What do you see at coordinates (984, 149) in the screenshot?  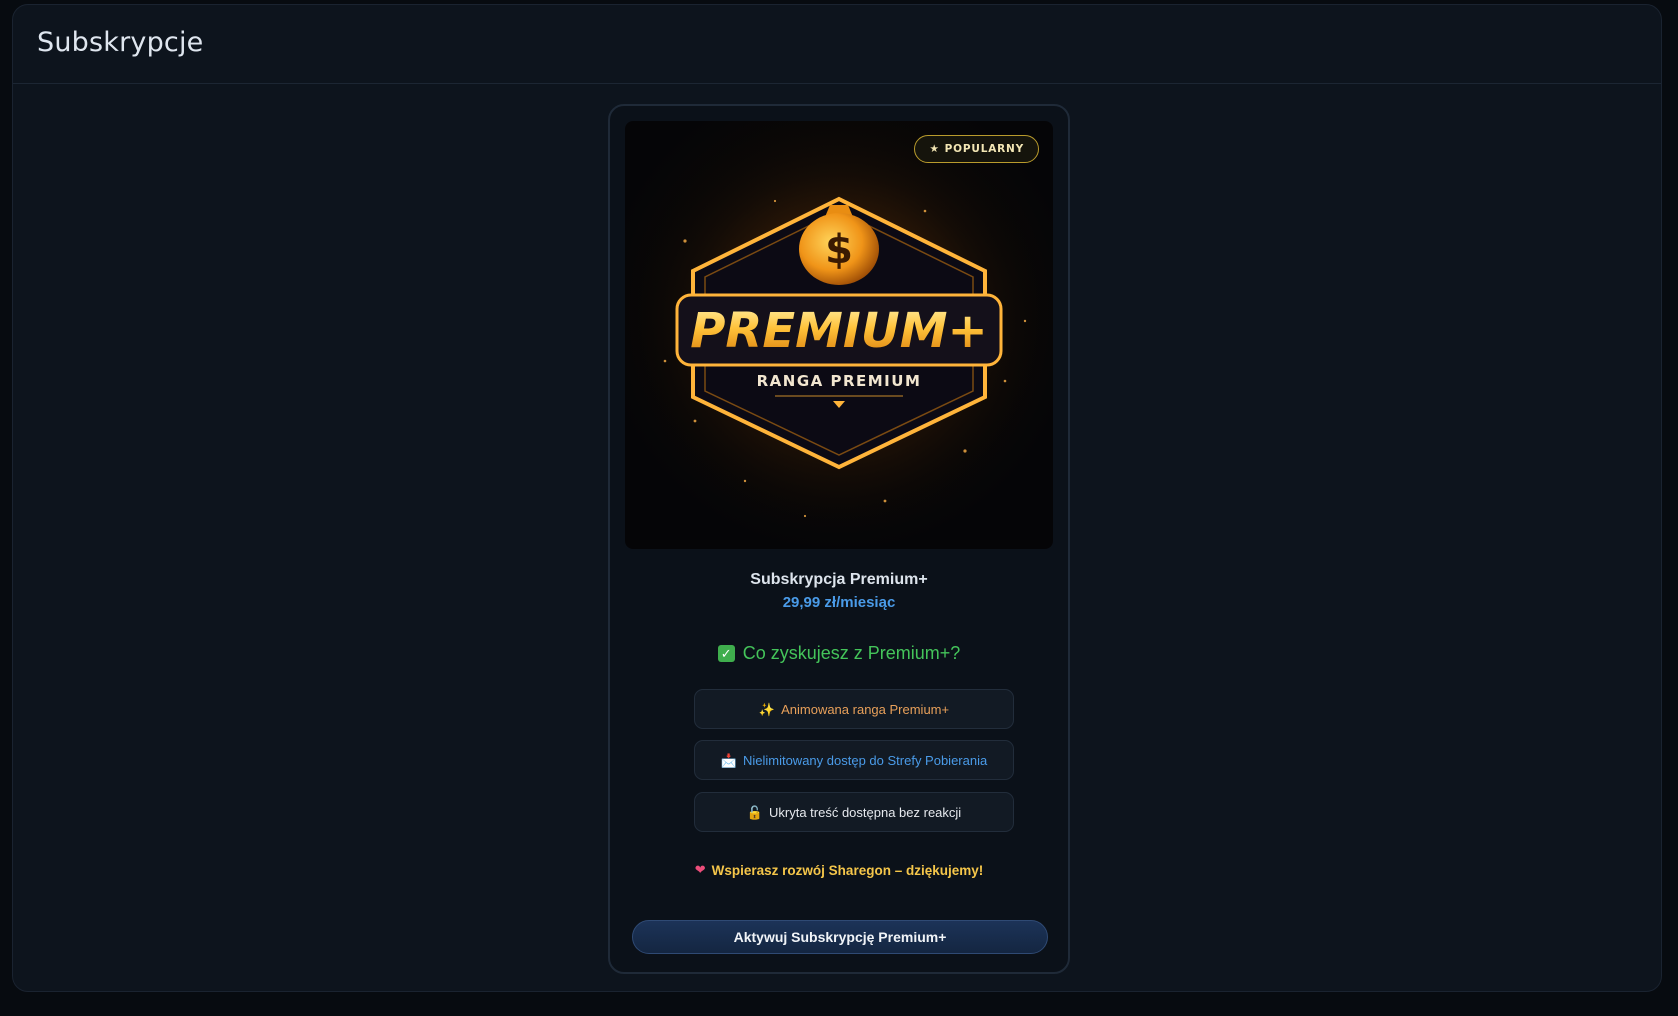 I see `popular-badge-label: POPULARNY` at bounding box center [984, 149].